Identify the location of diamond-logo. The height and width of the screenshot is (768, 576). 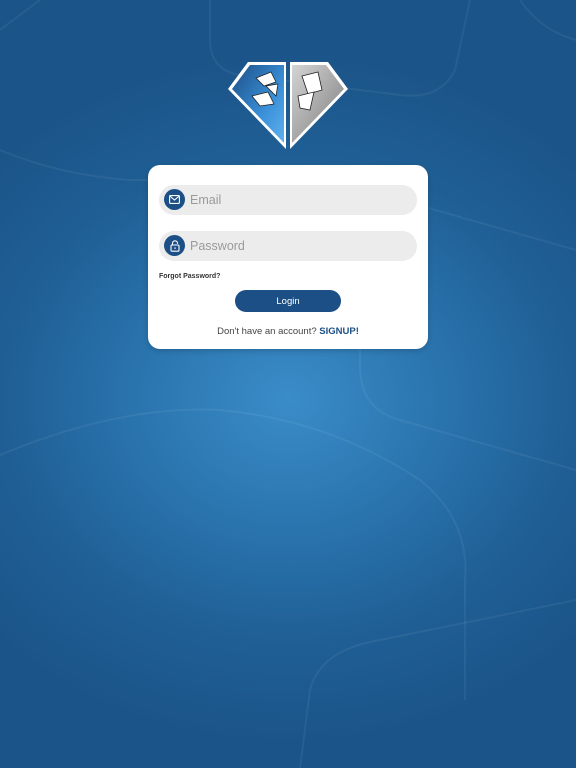
(288, 105).